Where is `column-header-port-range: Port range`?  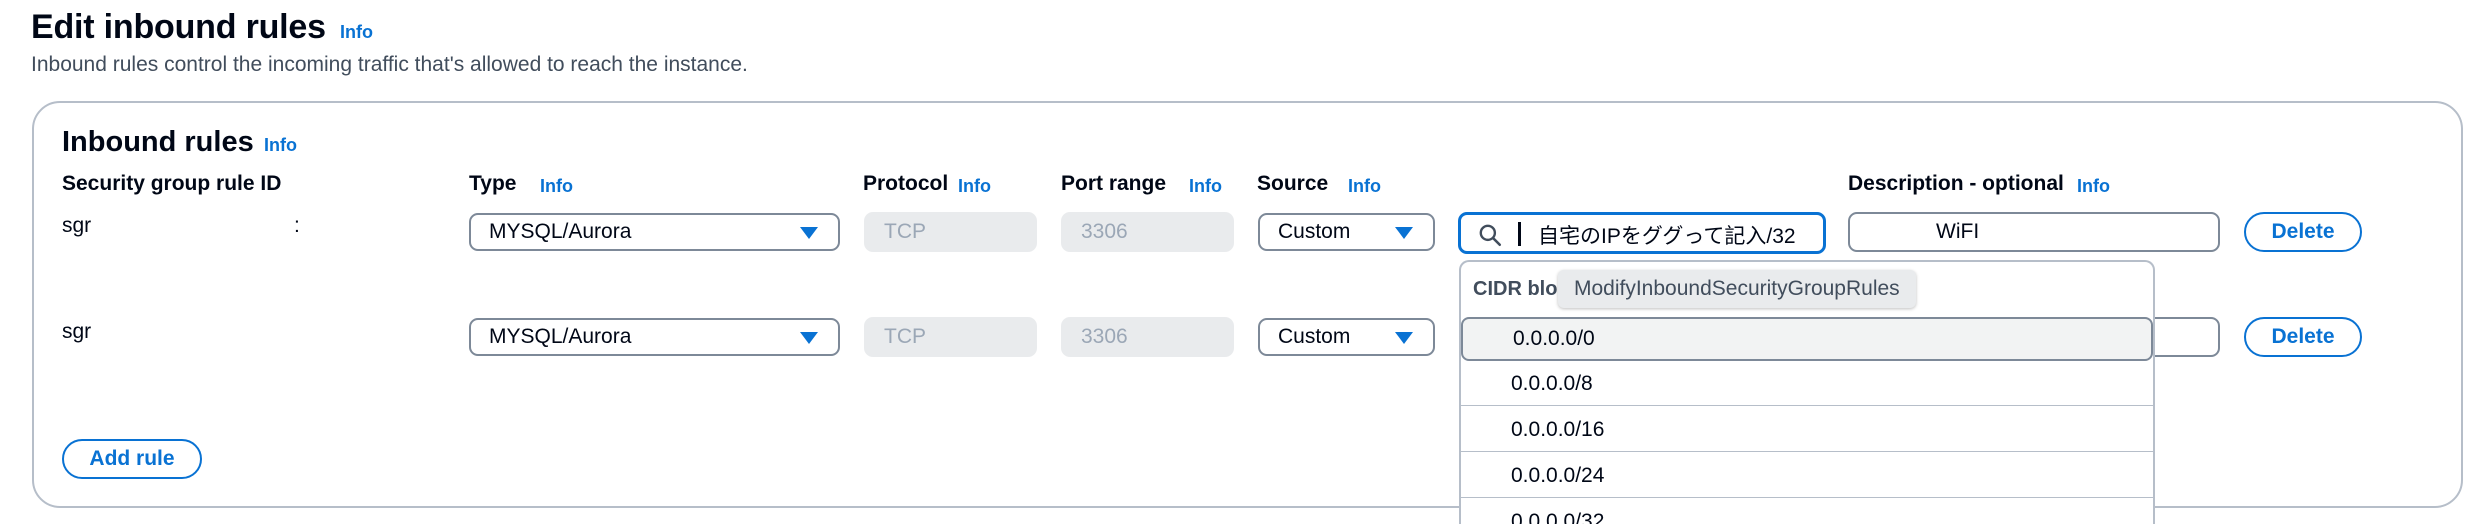
column-header-port-range: Port range is located at coordinates (1114, 183).